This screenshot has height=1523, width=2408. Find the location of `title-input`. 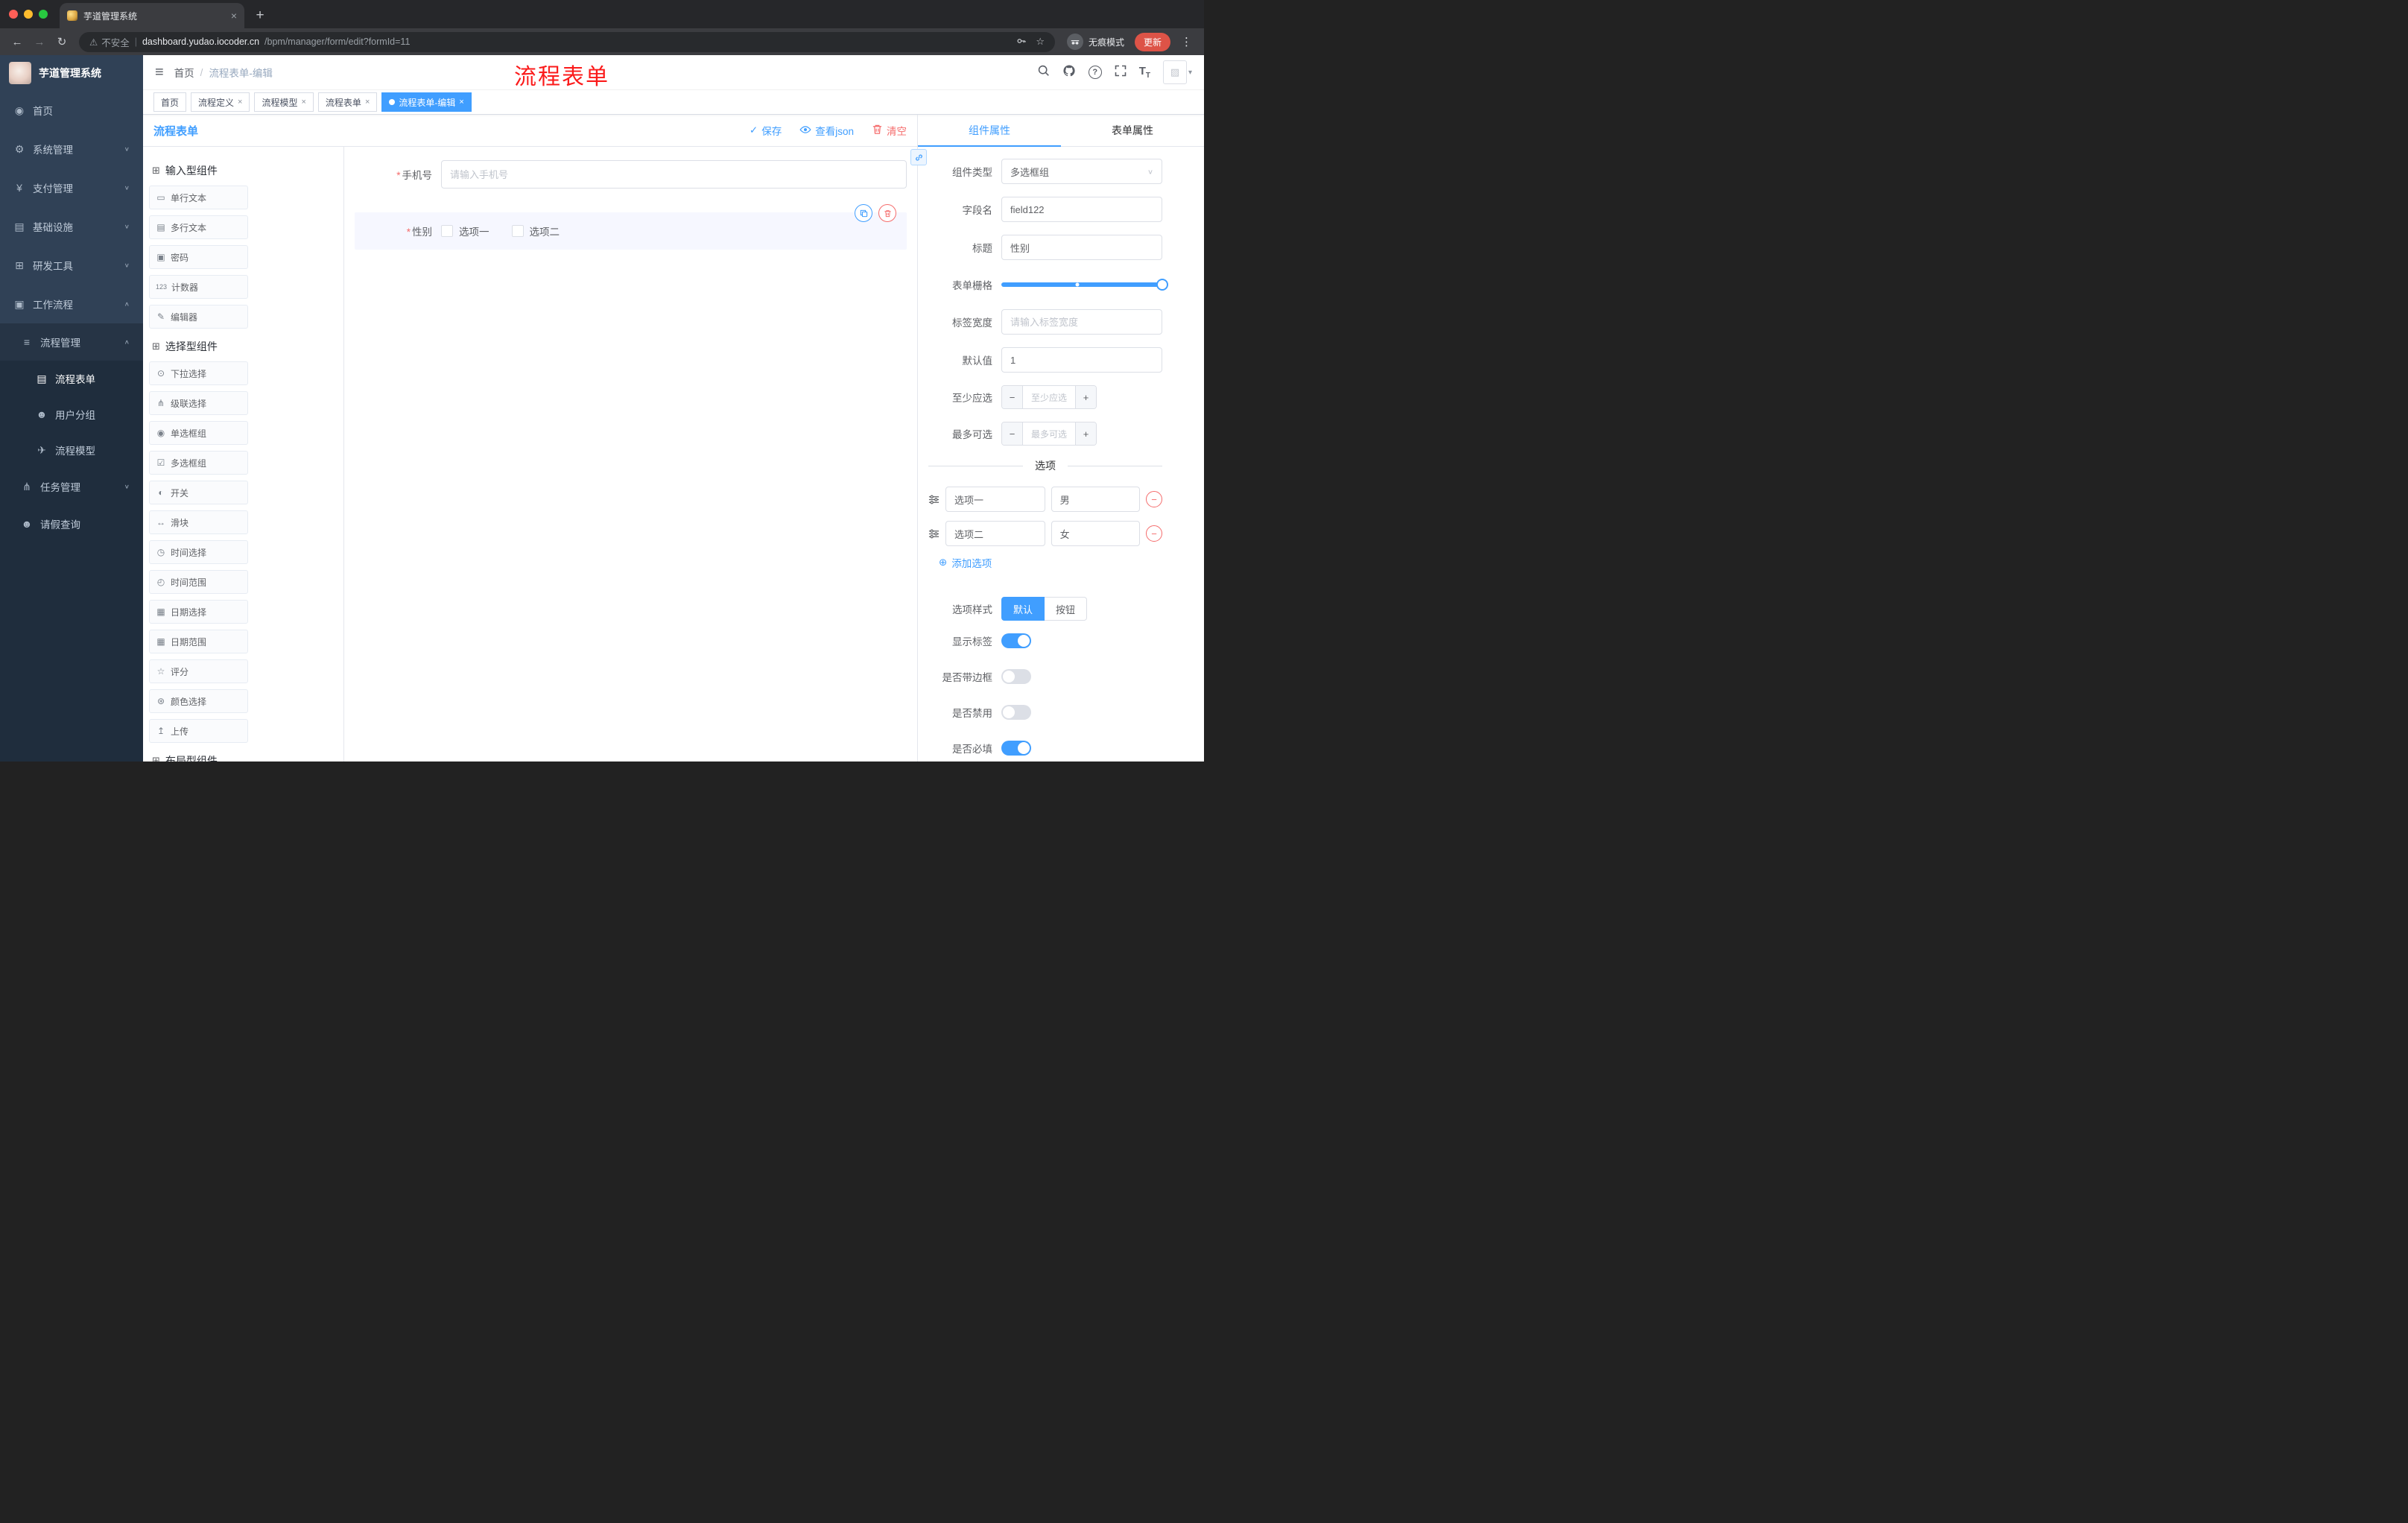

title-input is located at coordinates (1081, 248).